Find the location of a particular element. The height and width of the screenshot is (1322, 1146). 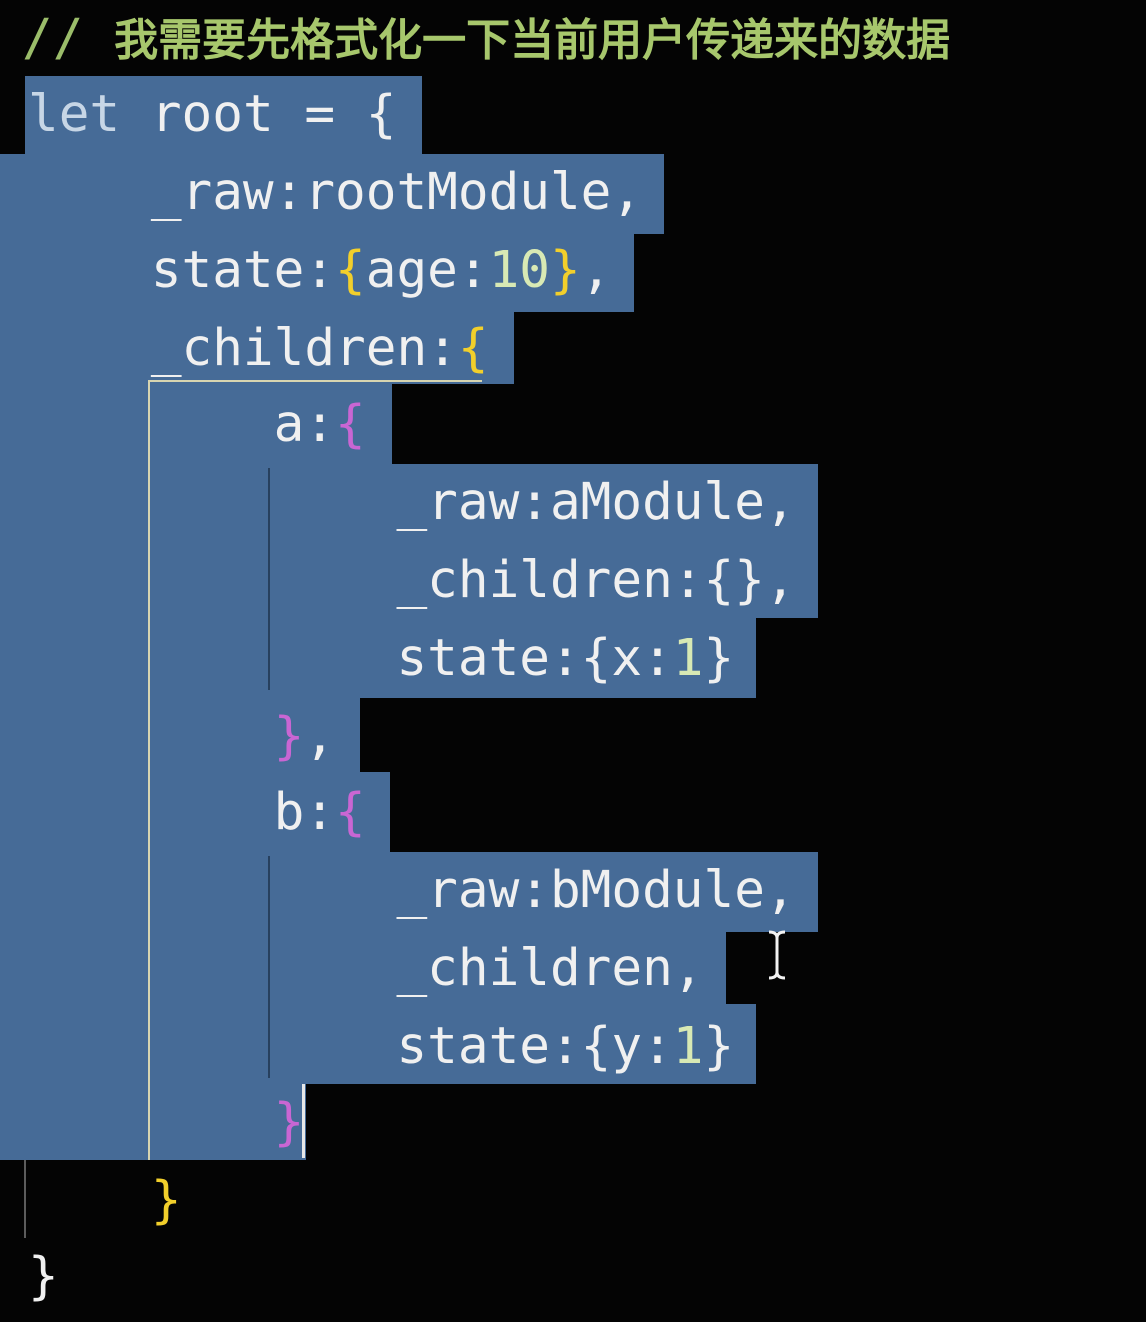

code-token: age: is located at coordinates (427, 270).